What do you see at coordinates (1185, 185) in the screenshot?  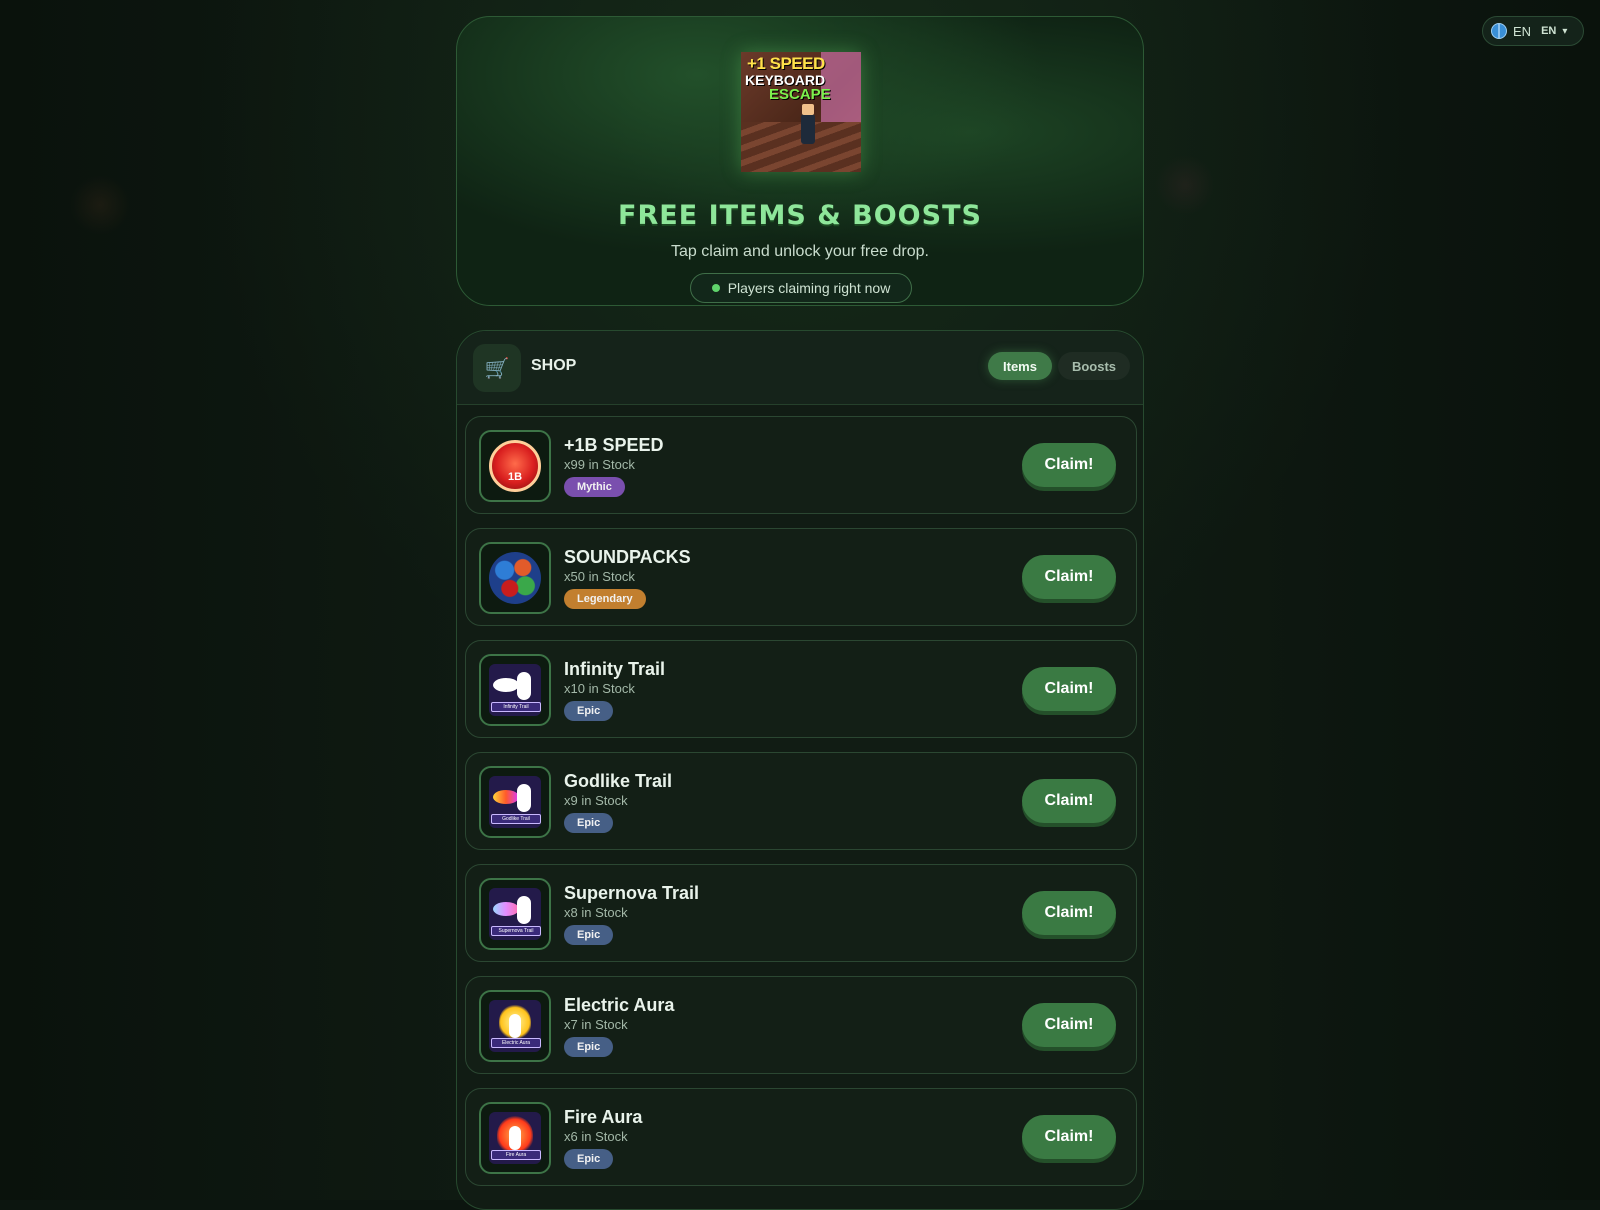 I see `decorative-blur-right` at bounding box center [1185, 185].